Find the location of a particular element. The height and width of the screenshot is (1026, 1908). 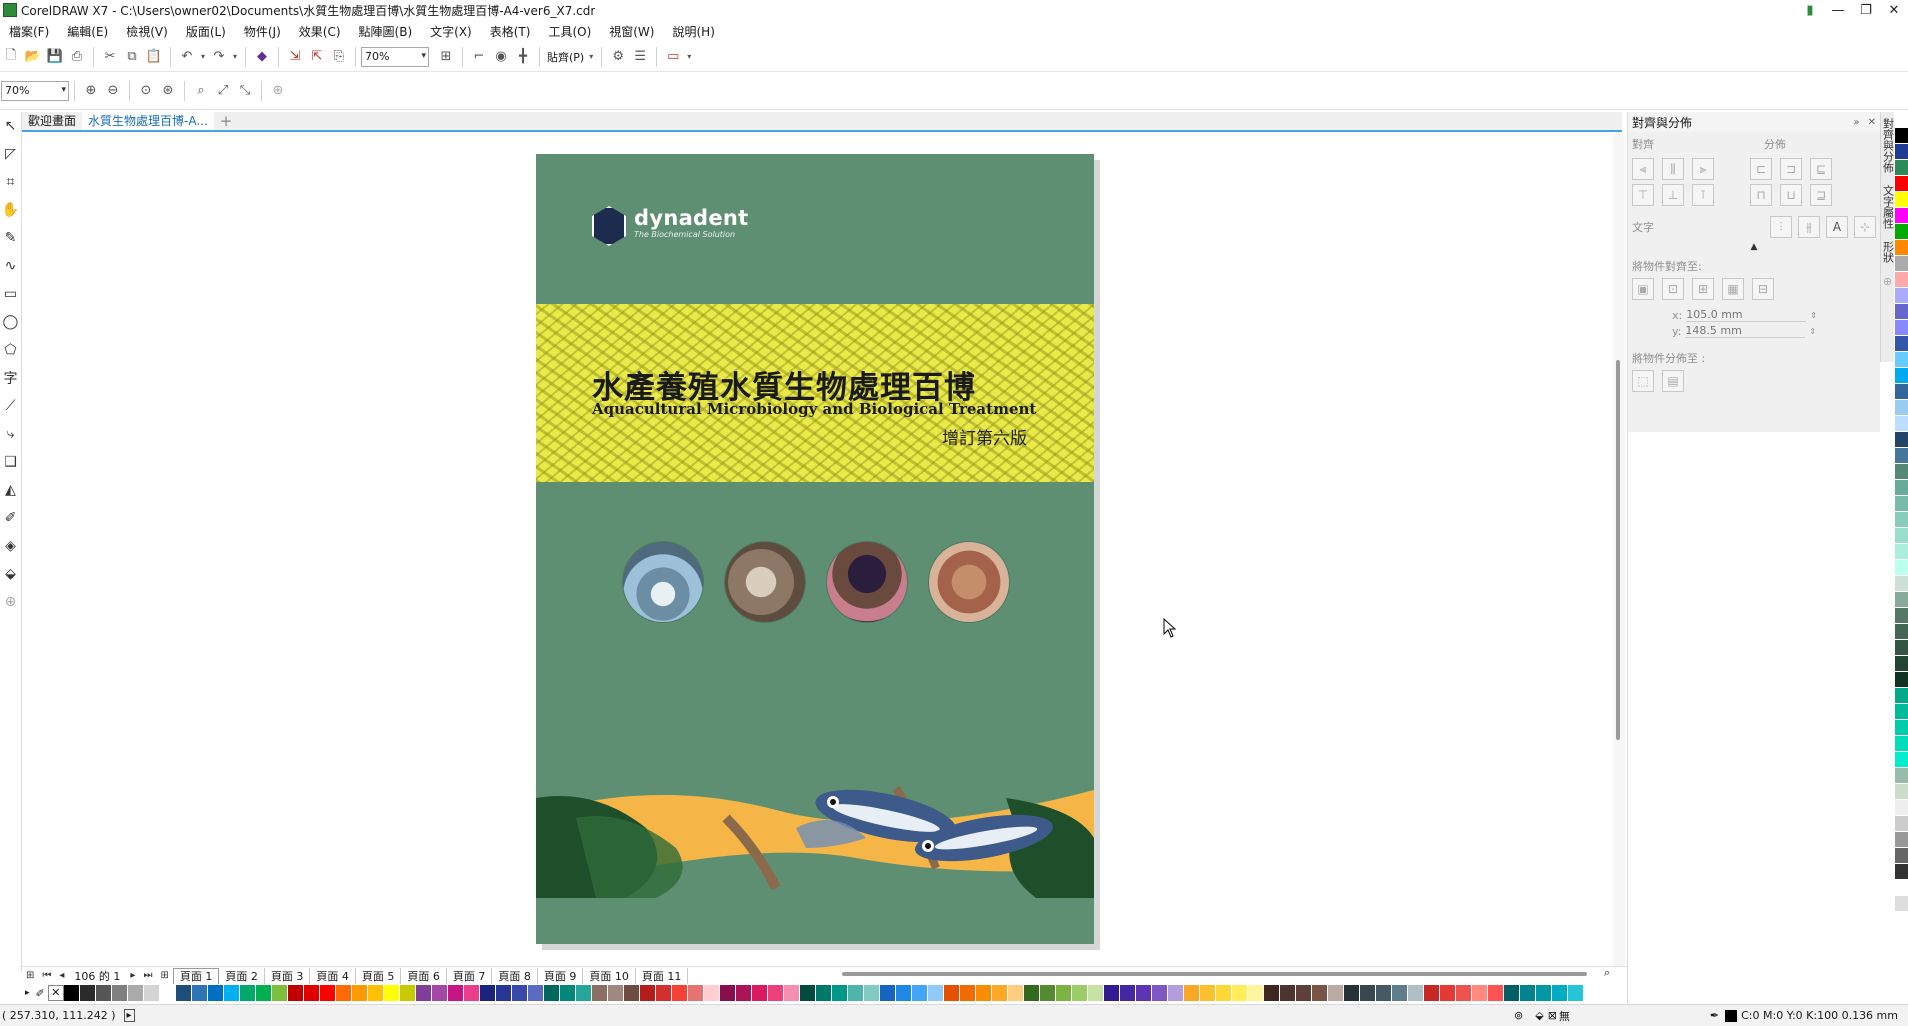

artistic-media-tool-icon: ∿ is located at coordinates (11, 266).